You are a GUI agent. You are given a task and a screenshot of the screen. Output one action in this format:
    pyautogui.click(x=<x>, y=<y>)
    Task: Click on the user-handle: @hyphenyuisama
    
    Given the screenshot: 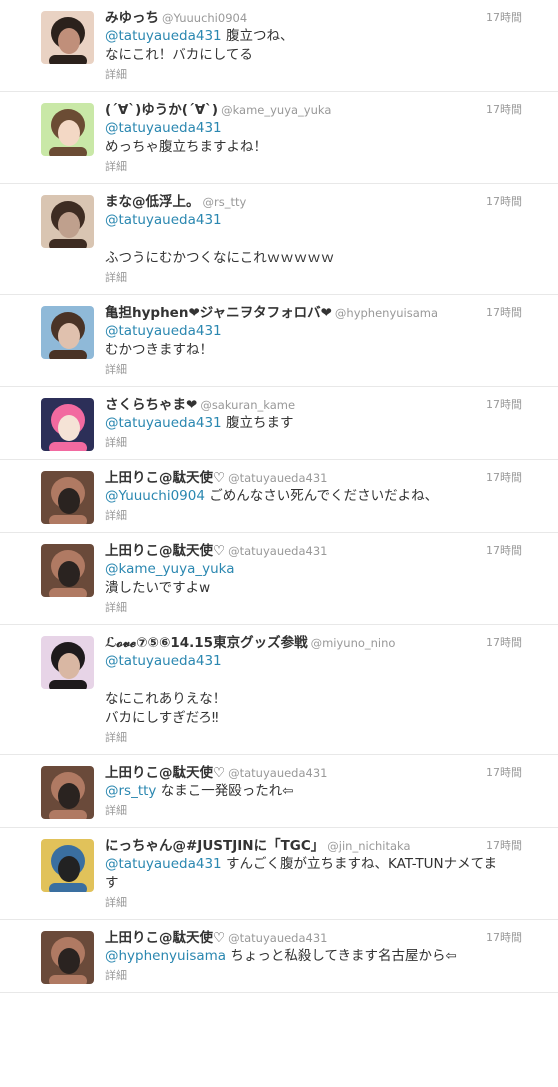 What is the action you would take?
    pyautogui.click(x=386, y=313)
    